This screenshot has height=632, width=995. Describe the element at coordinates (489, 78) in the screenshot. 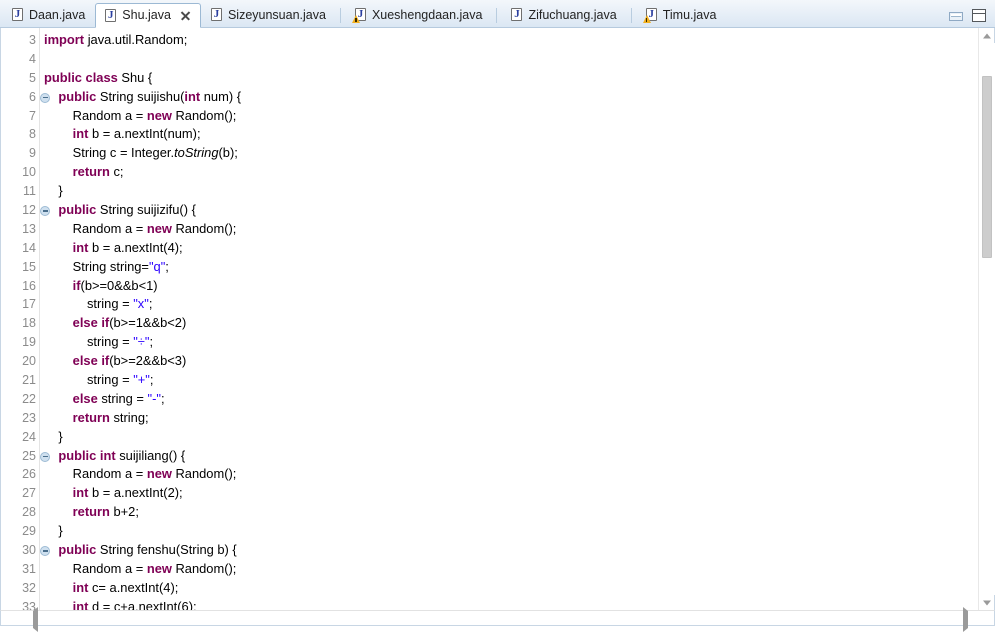

I see `code-line: 5 public class Shu {` at that location.